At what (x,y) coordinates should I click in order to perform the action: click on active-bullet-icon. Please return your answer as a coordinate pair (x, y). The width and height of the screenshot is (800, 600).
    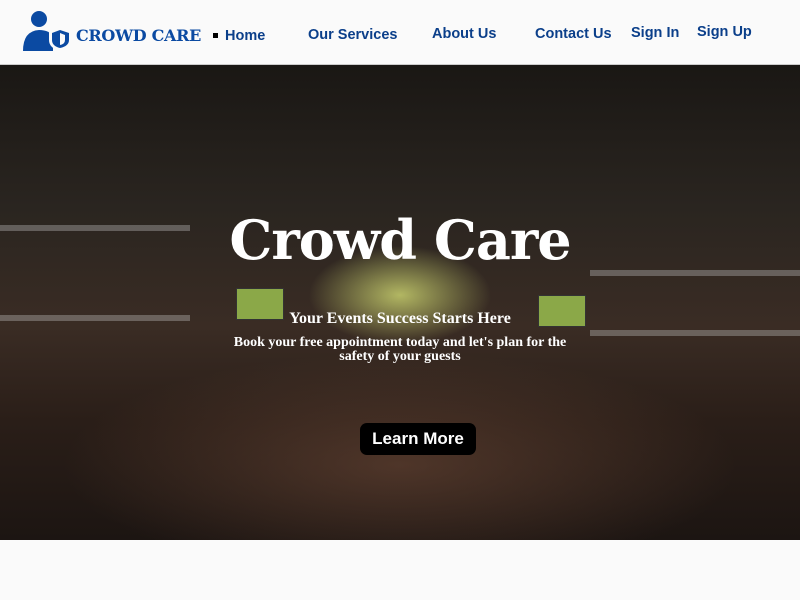
    Looking at the image, I should click on (215, 35).